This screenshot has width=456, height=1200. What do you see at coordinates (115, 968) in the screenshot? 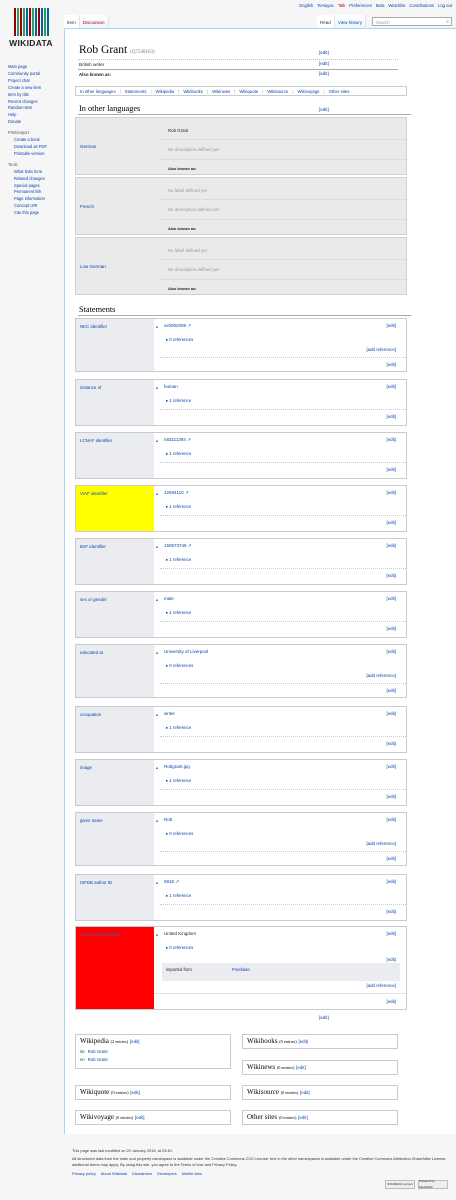
I see `property-label: country of citizenship` at bounding box center [115, 968].